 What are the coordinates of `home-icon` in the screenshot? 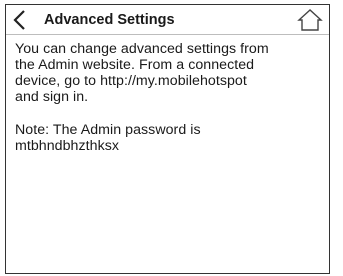 It's located at (310, 20).